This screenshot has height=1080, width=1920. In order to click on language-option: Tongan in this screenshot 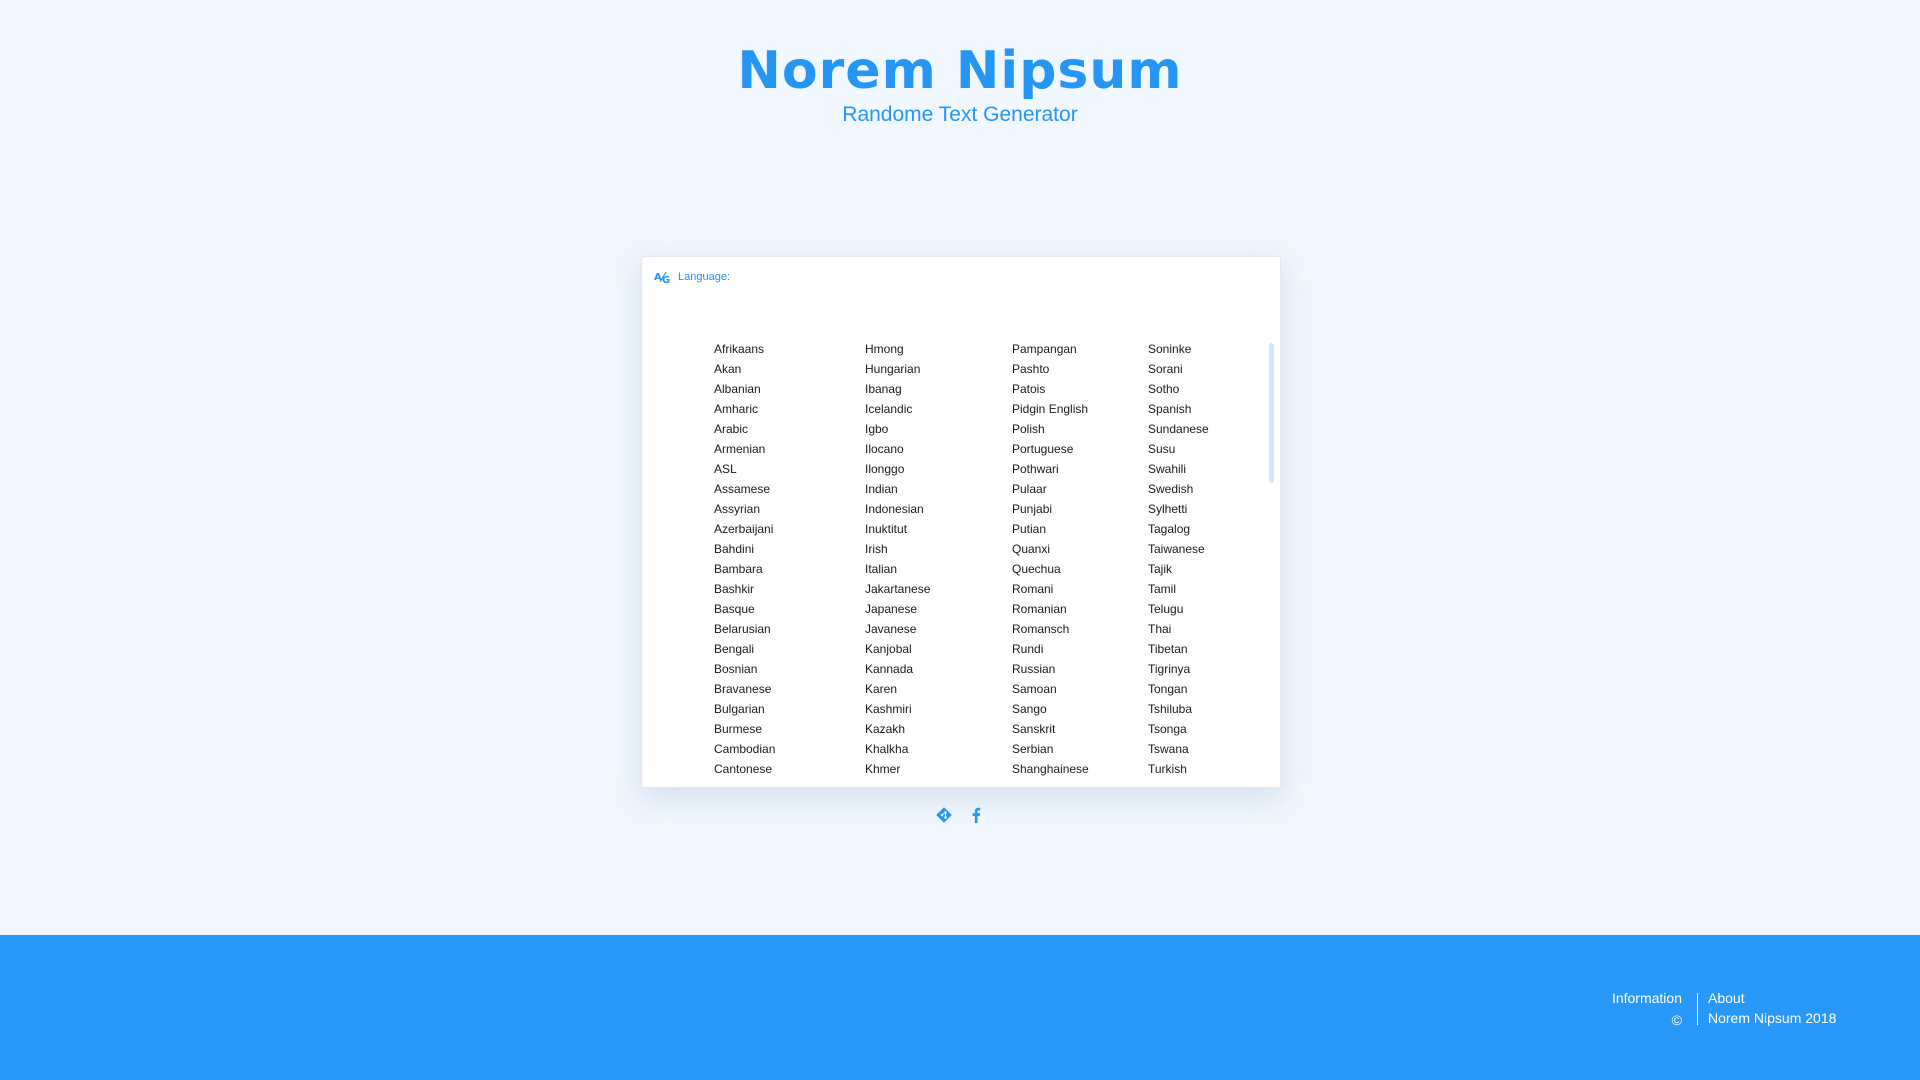, I will do `click(1178, 689)`.